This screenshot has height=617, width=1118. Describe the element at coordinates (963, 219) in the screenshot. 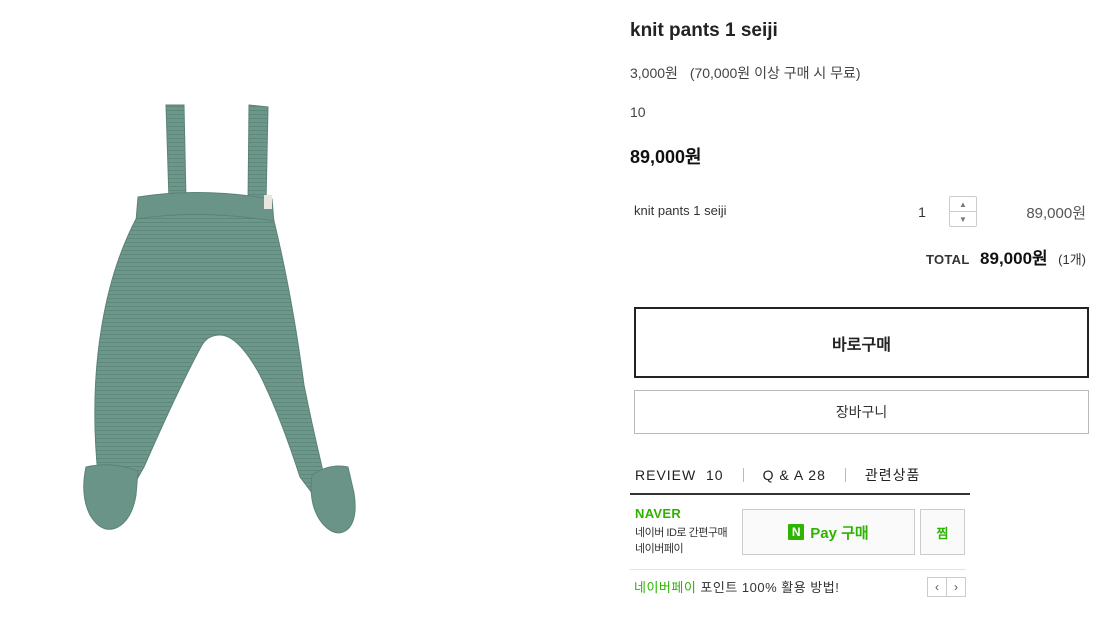

I see `quantity-down-icon: ▼` at that location.